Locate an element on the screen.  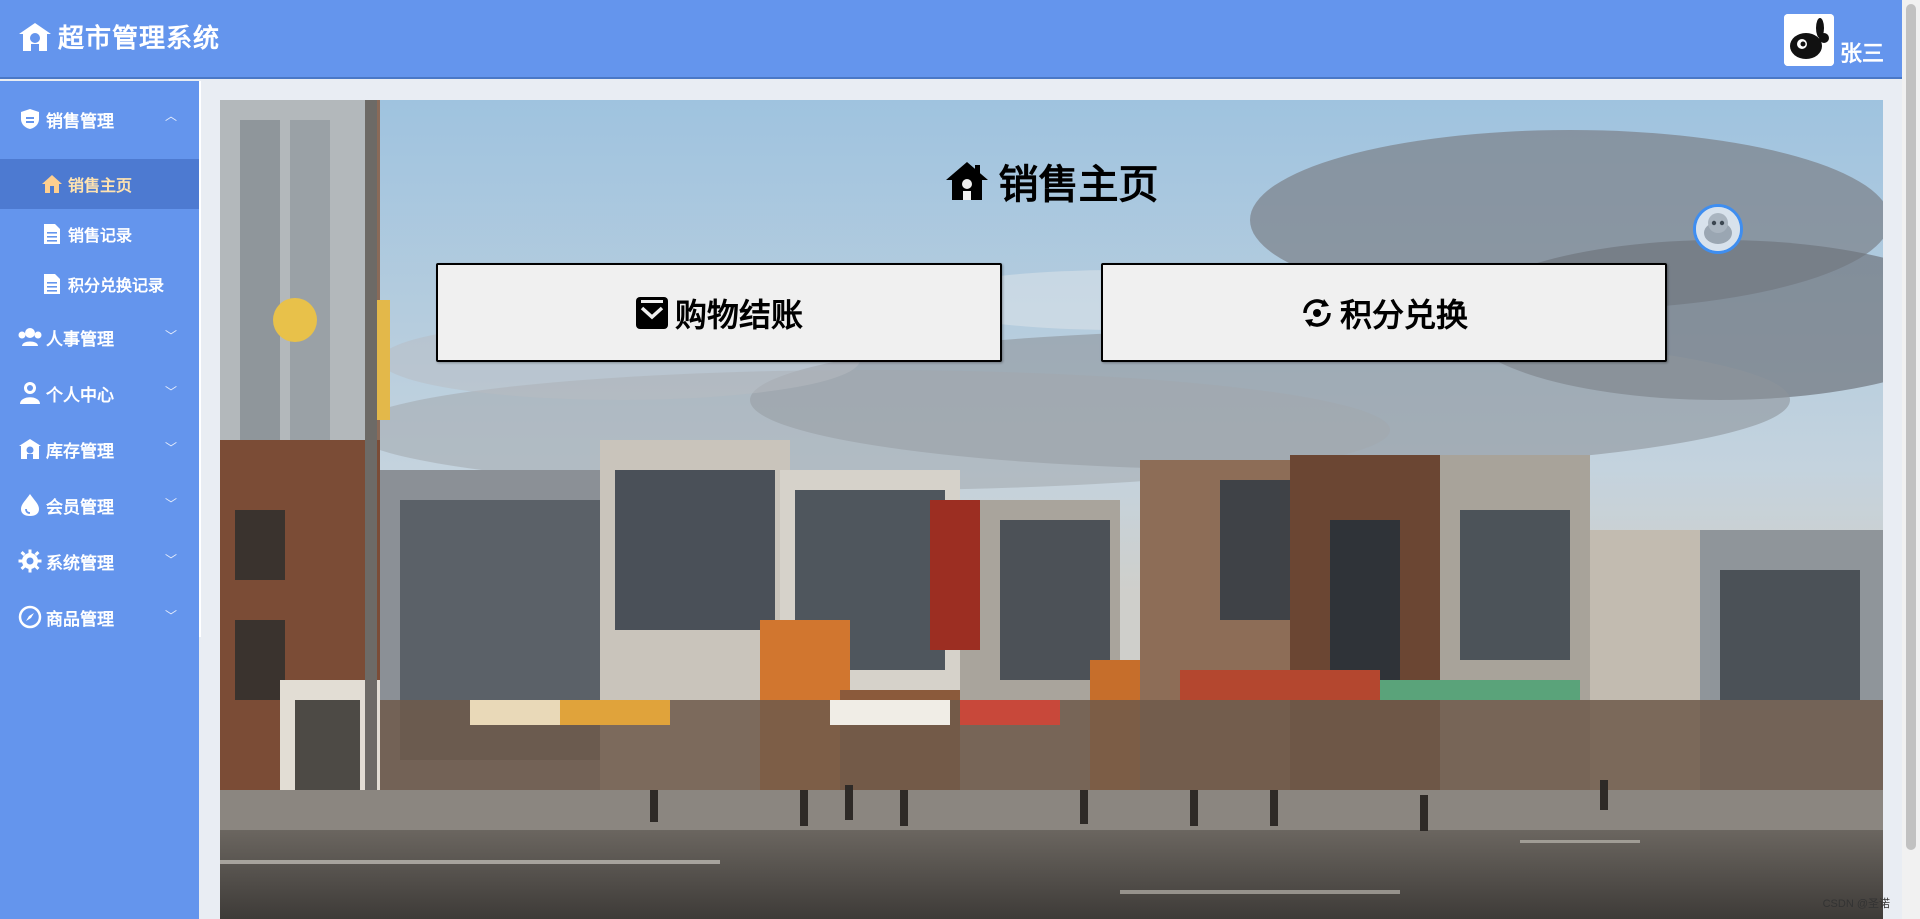
checkout-button: 购物结账 is located at coordinates (719, 312).